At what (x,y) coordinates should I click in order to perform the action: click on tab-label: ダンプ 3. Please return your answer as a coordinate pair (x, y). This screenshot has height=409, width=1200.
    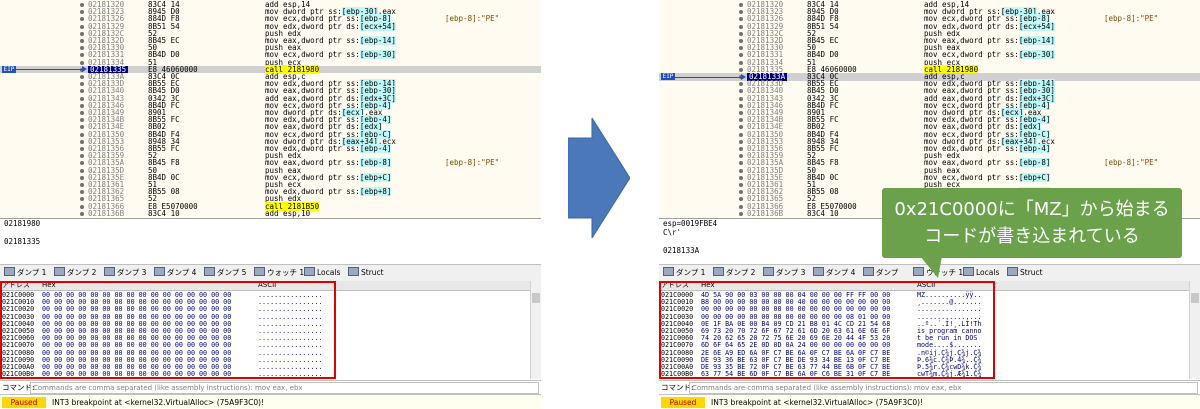
    Looking at the image, I should click on (132, 272).